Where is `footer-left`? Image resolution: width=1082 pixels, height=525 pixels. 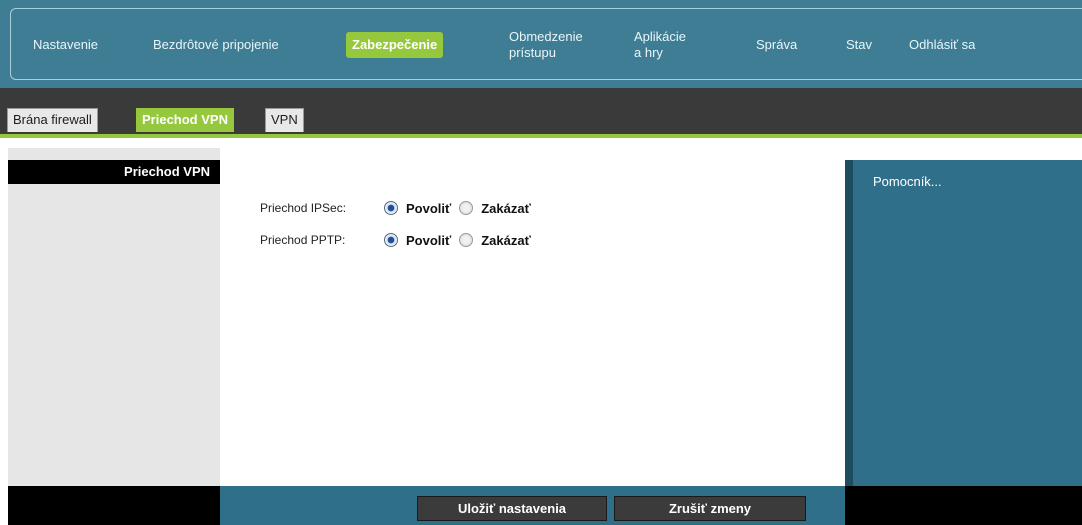
footer-left is located at coordinates (114, 505).